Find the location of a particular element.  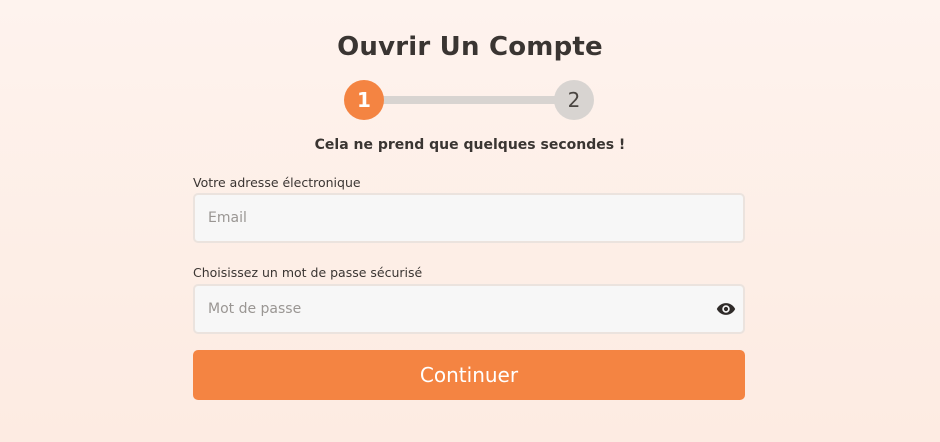

step-2-indicator: 2 is located at coordinates (574, 100).